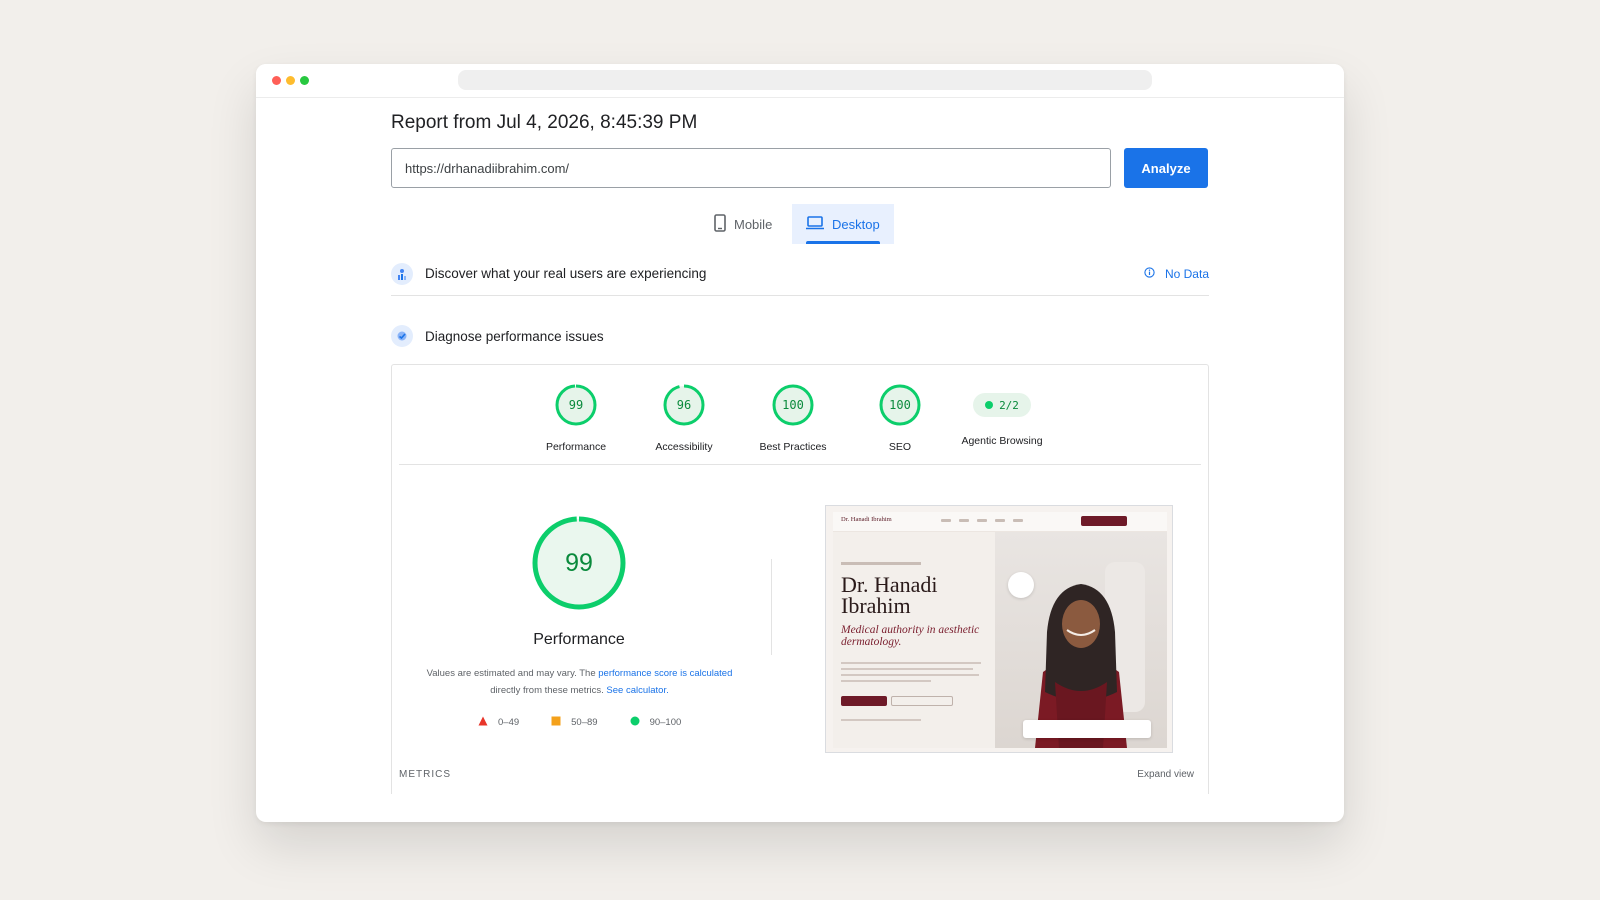 This screenshot has height=900, width=1600. What do you see at coordinates (548, 690) in the screenshot?
I see `desc-text-2: directly from these metrics.` at bounding box center [548, 690].